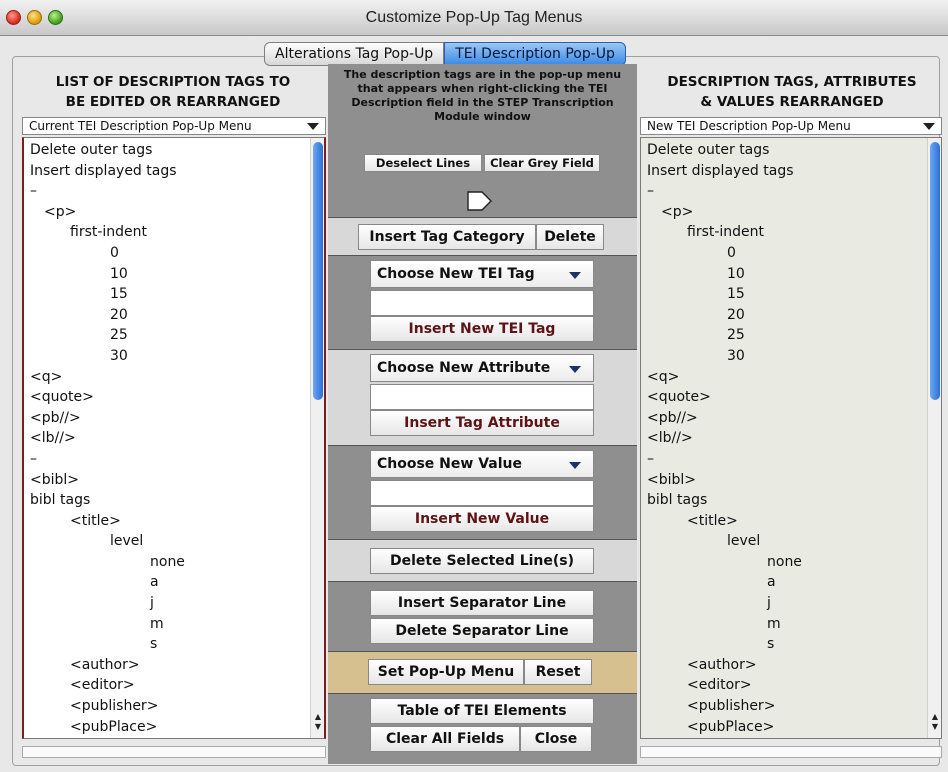  What do you see at coordinates (482, 464) in the screenshot?
I see `choose-value-dropdown: Choose New Value` at bounding box center [482, 464].